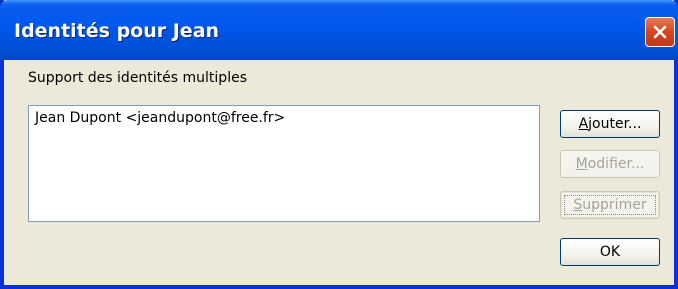 The height and width of the screenshot is (289, 678). I want to click on delete-button-label: upprimer, so click(614, 205).